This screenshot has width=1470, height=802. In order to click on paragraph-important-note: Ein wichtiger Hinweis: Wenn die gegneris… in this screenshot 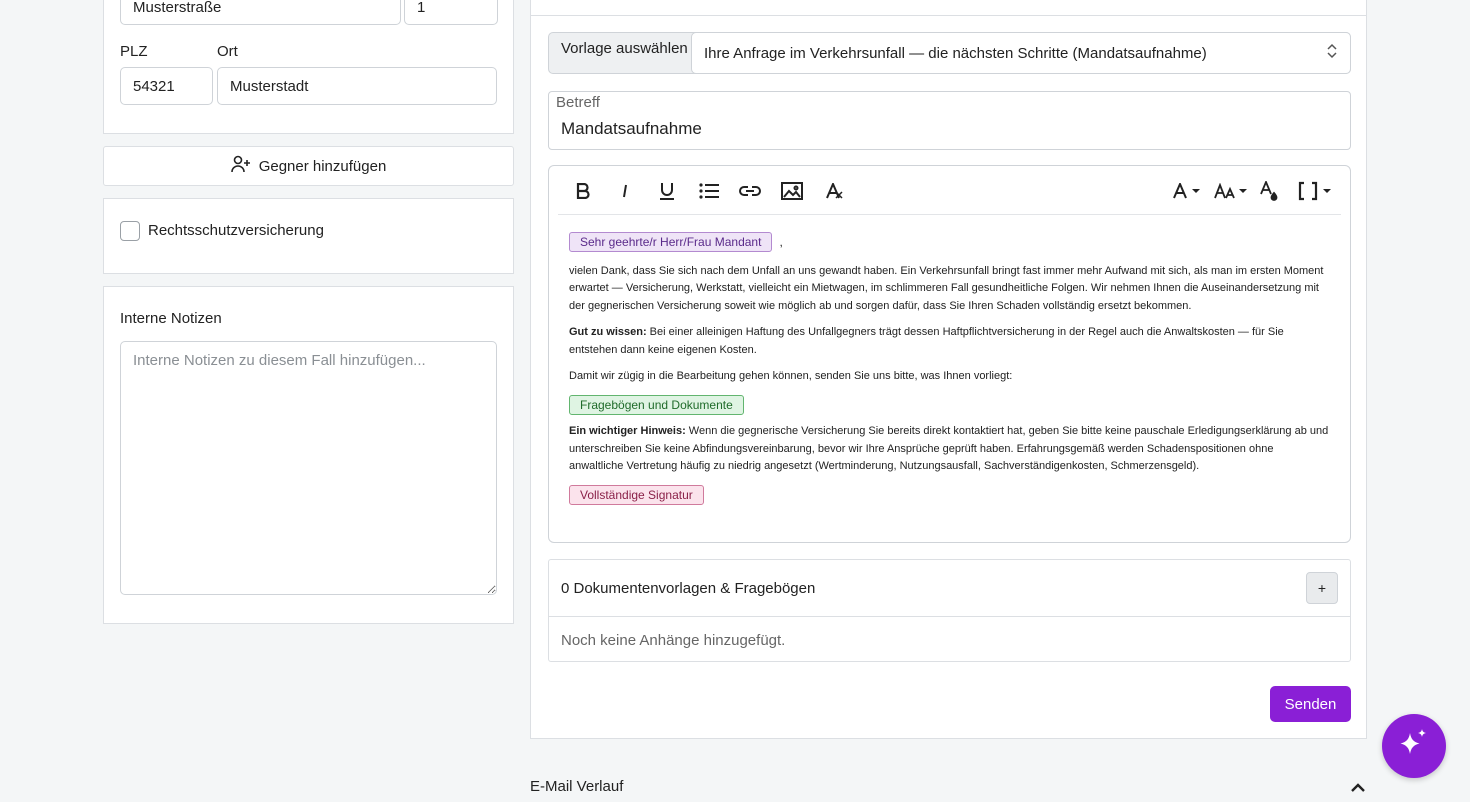, I will do `click(949, 449)`.